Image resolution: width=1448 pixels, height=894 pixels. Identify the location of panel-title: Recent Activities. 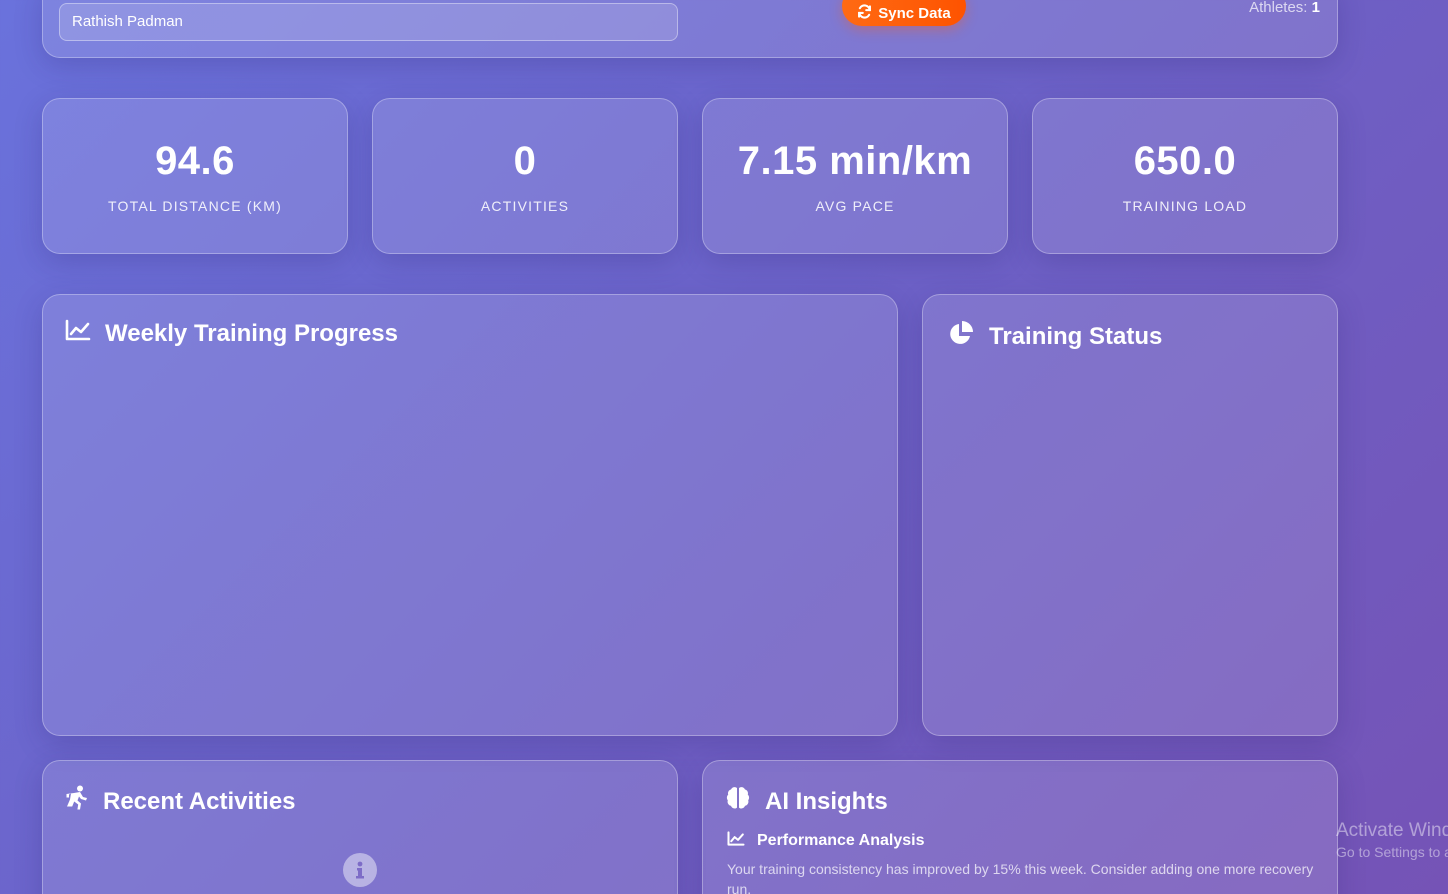
(180, 801).